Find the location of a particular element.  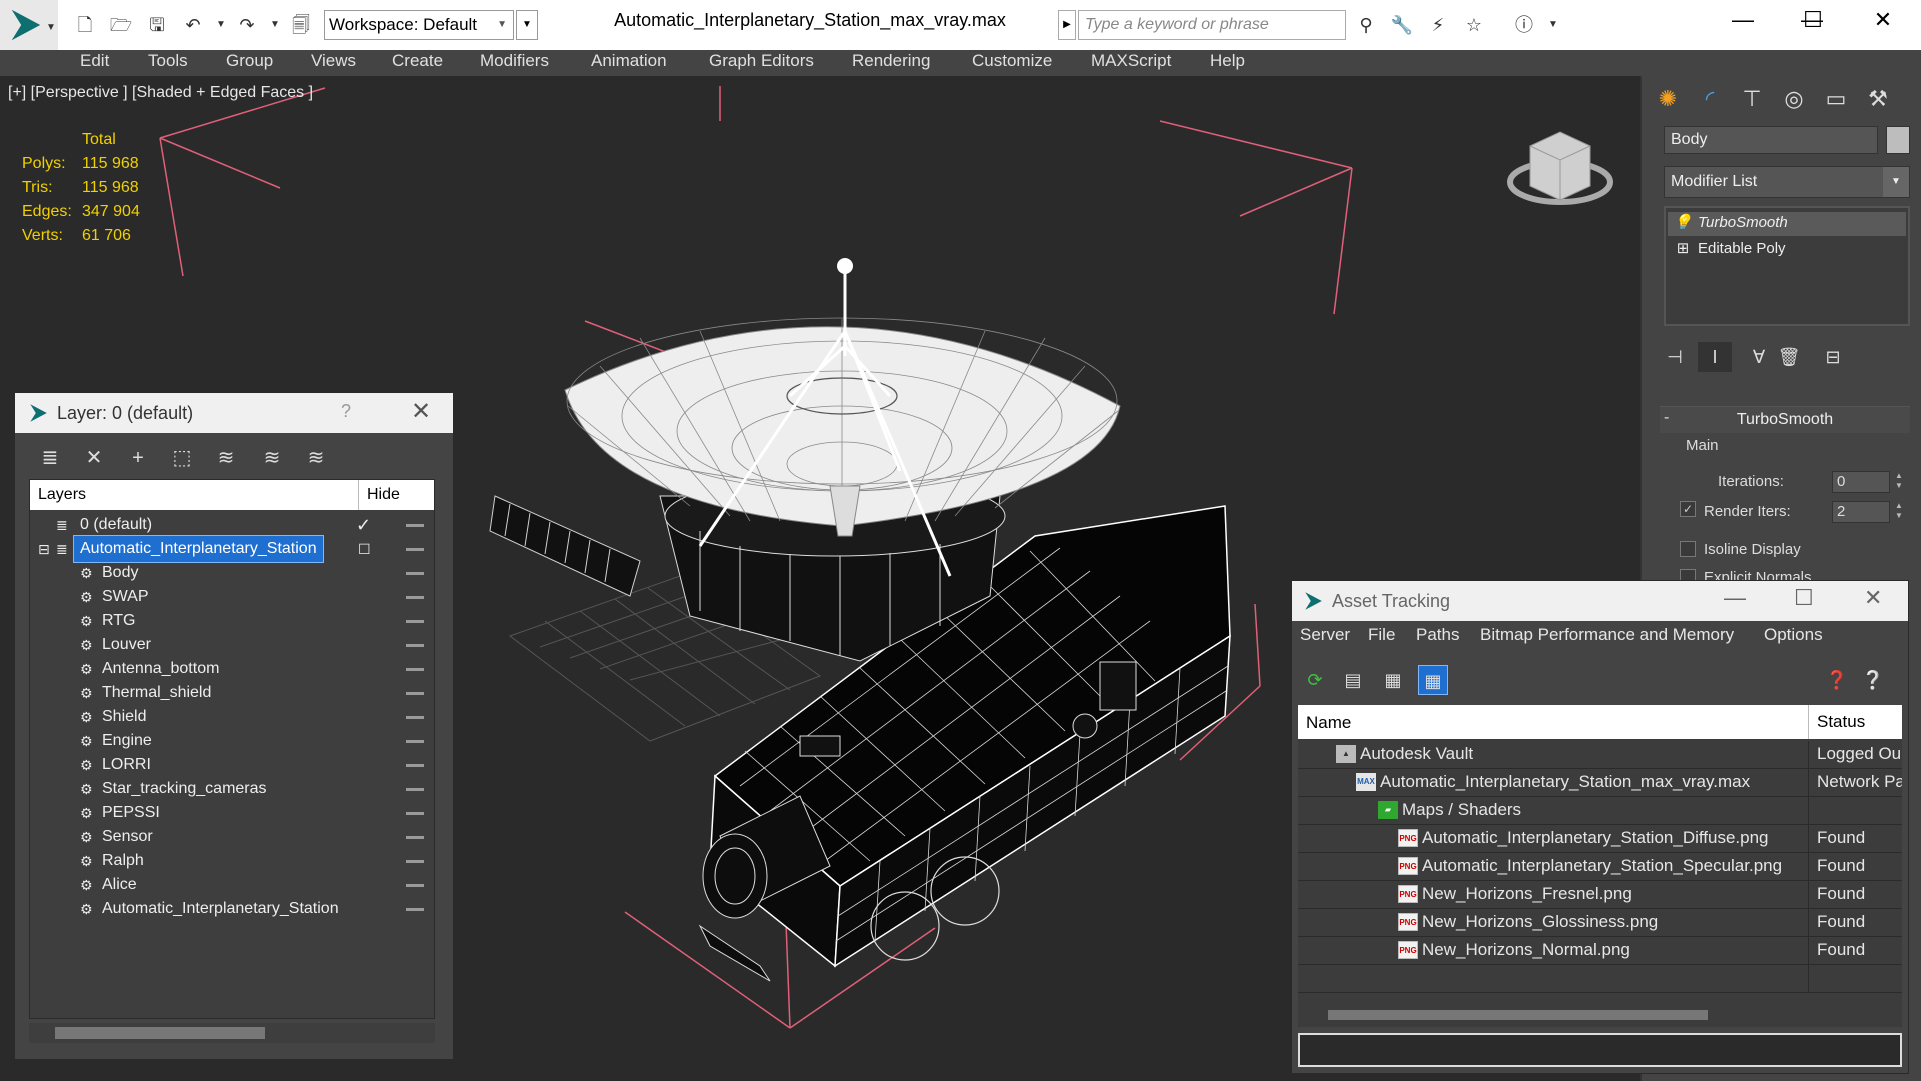

minimize-icon: — is located at coordinates (1735, 598).